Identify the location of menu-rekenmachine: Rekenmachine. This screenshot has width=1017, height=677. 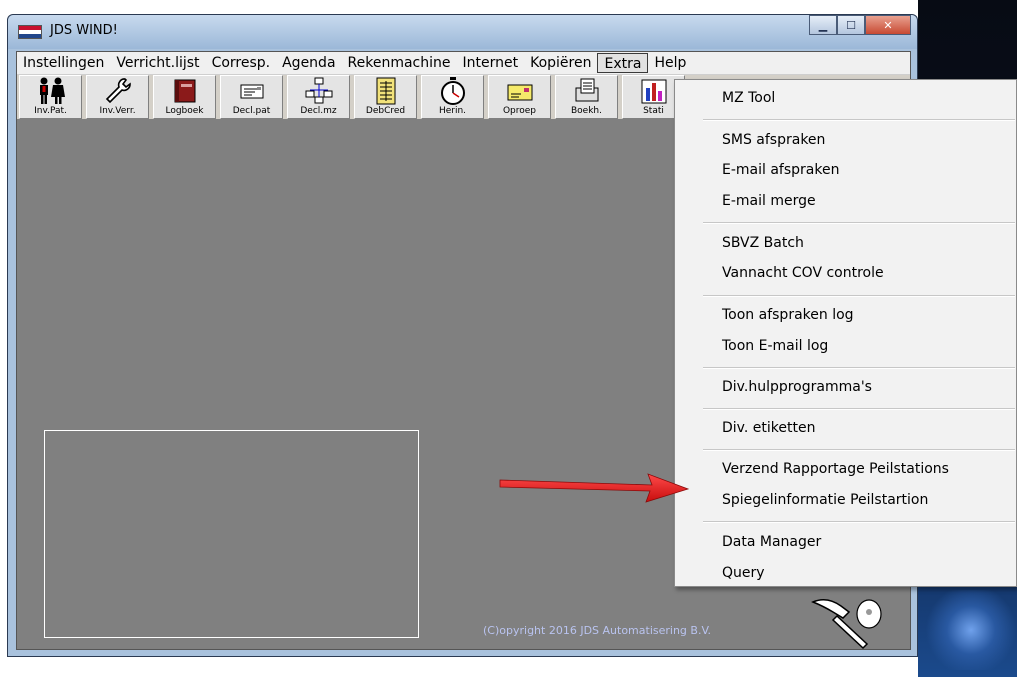
(399, 63).